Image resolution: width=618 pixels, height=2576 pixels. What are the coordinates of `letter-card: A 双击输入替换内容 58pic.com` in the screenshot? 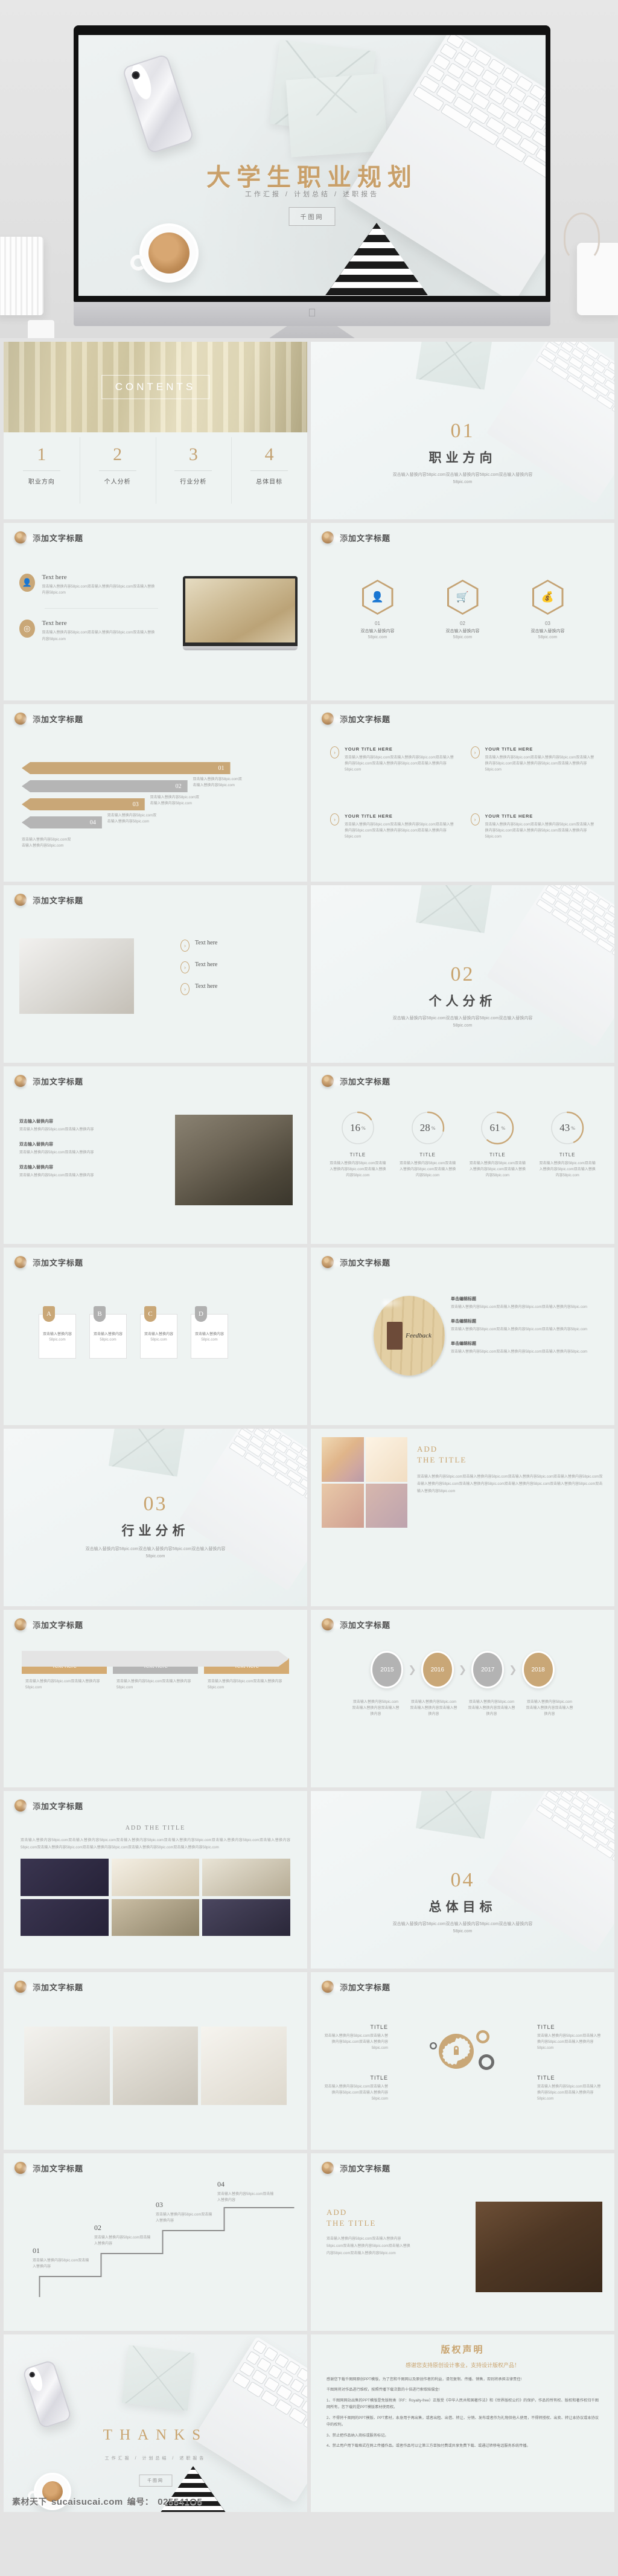 It's located at (57, 1332).